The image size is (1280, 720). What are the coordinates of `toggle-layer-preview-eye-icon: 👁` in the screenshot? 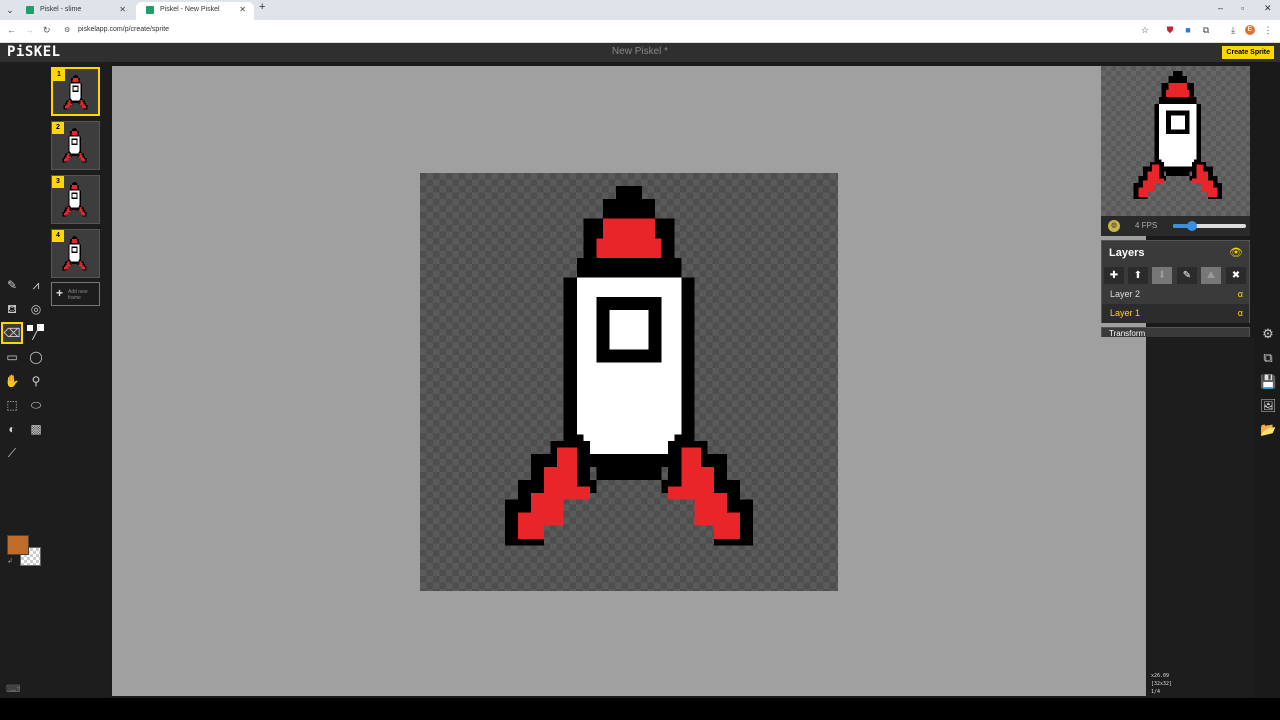 It's located at (1236, 252).